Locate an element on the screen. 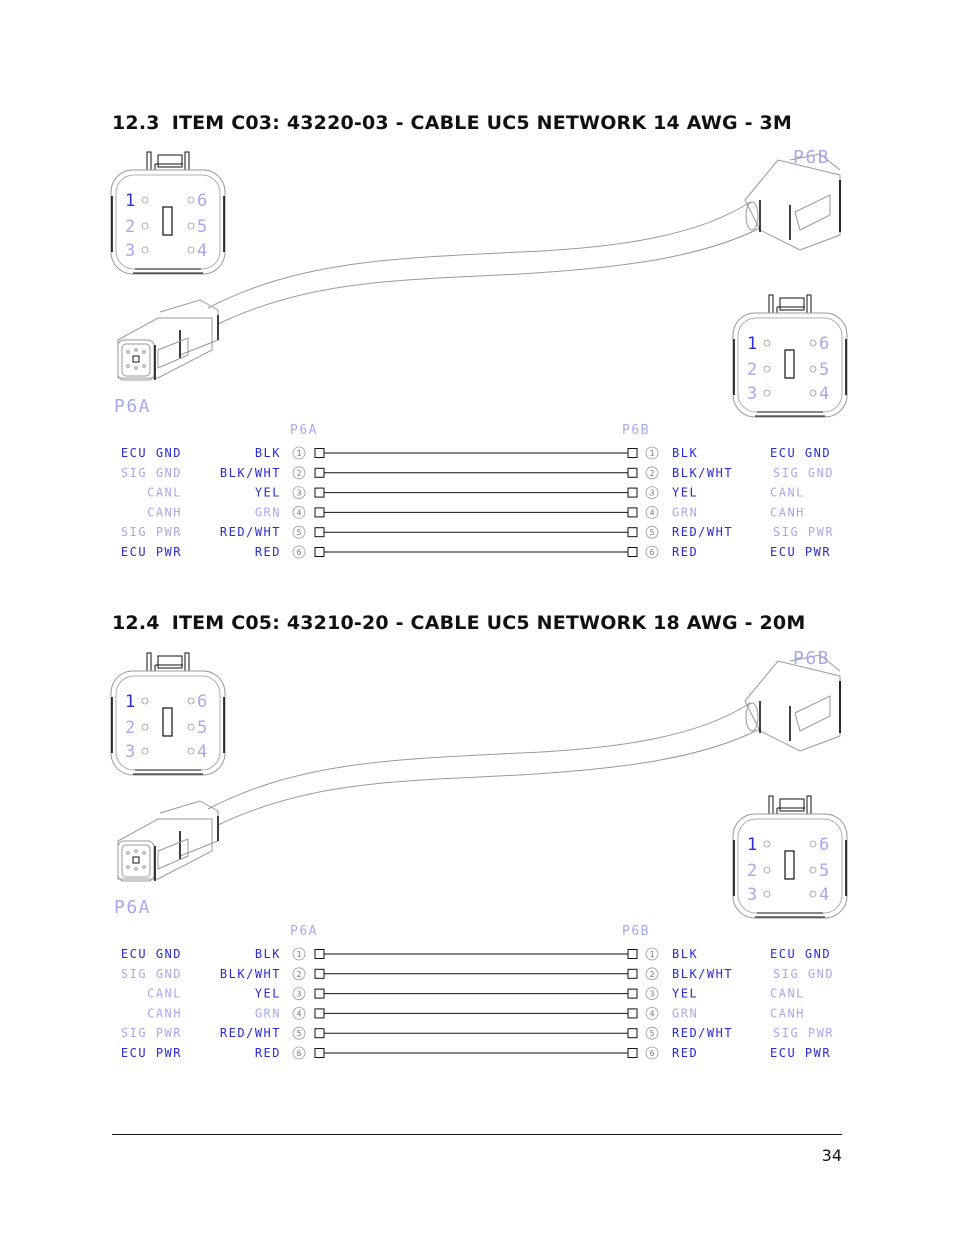 The width and height of the screenshot is (954, 1235). latch-icon is located at coordinates (170, 161).